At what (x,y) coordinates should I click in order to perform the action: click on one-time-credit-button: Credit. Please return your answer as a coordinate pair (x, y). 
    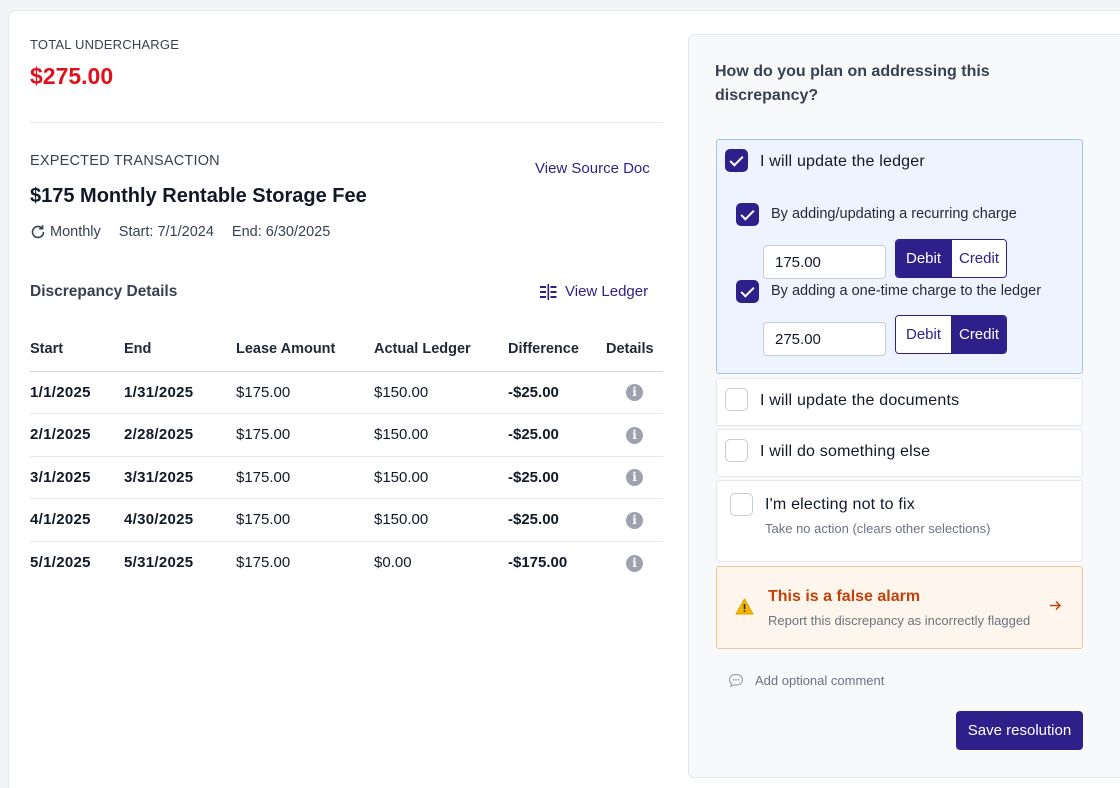
    Looking at the image, I should click on (978, 334).